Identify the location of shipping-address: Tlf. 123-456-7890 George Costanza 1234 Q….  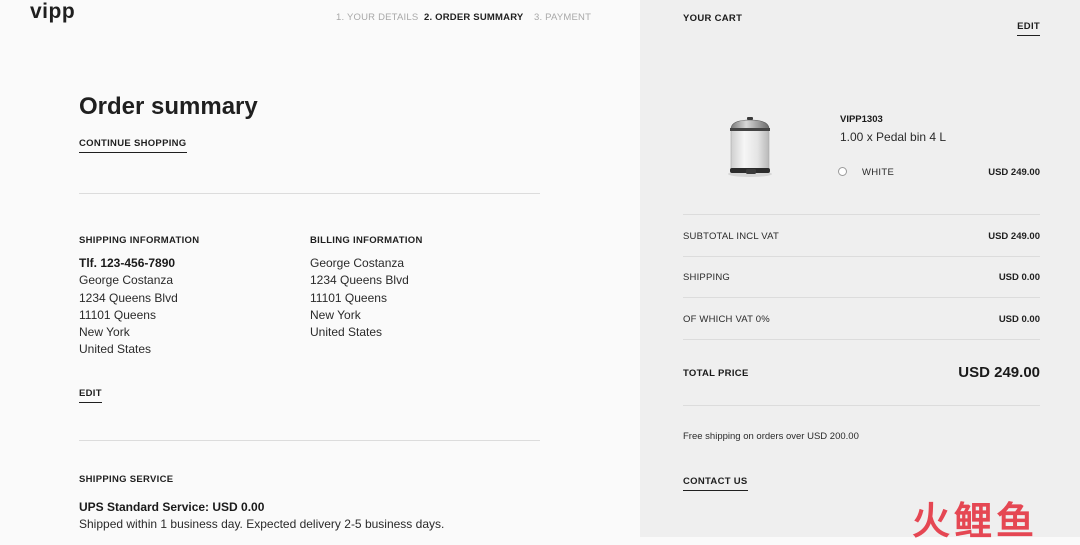
(128, 307).